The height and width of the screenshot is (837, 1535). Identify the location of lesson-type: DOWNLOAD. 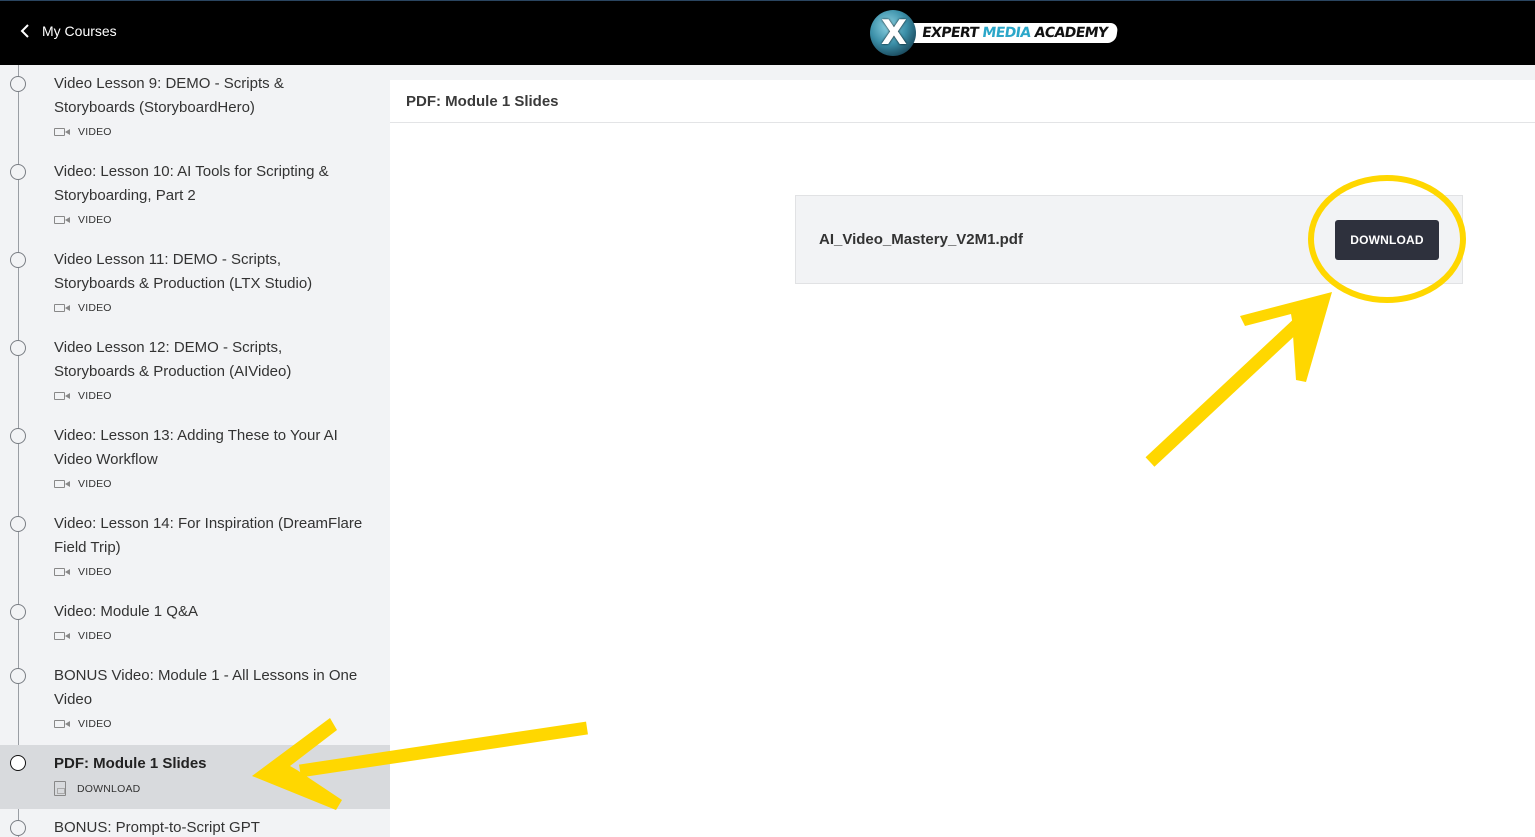
(109, 788).